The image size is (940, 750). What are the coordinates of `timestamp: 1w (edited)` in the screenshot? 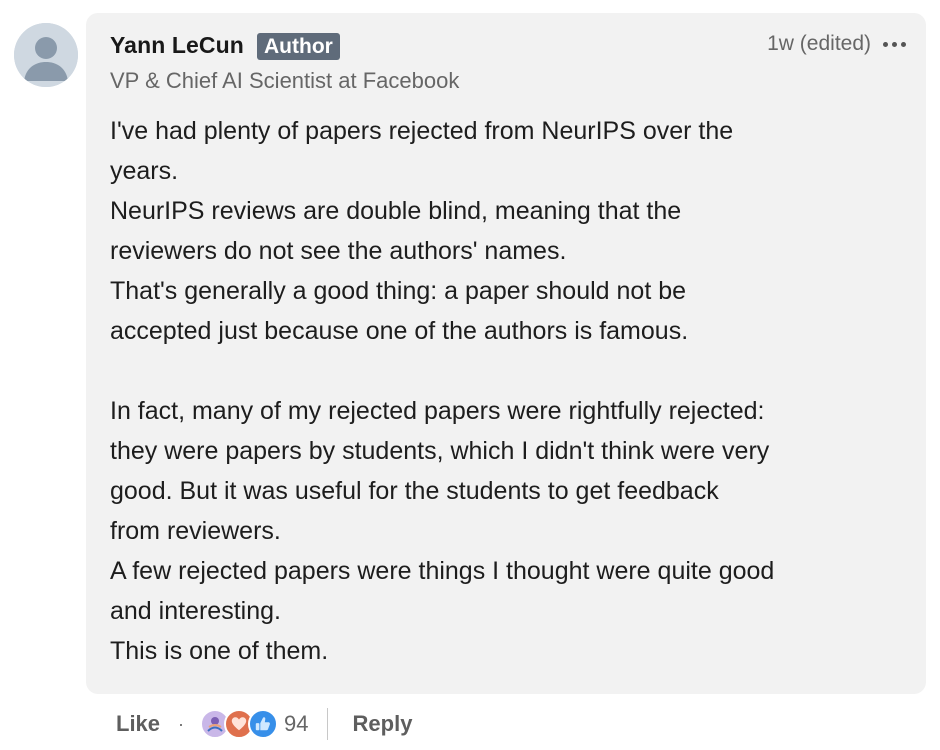 It's located at (819, 44).